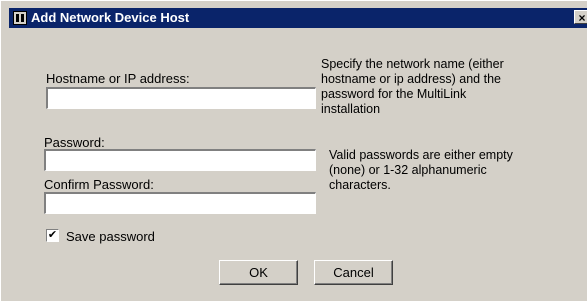  Describe the element at coordinates (74, 142) in the screenshot. I see `password-label: Password:` at that location.